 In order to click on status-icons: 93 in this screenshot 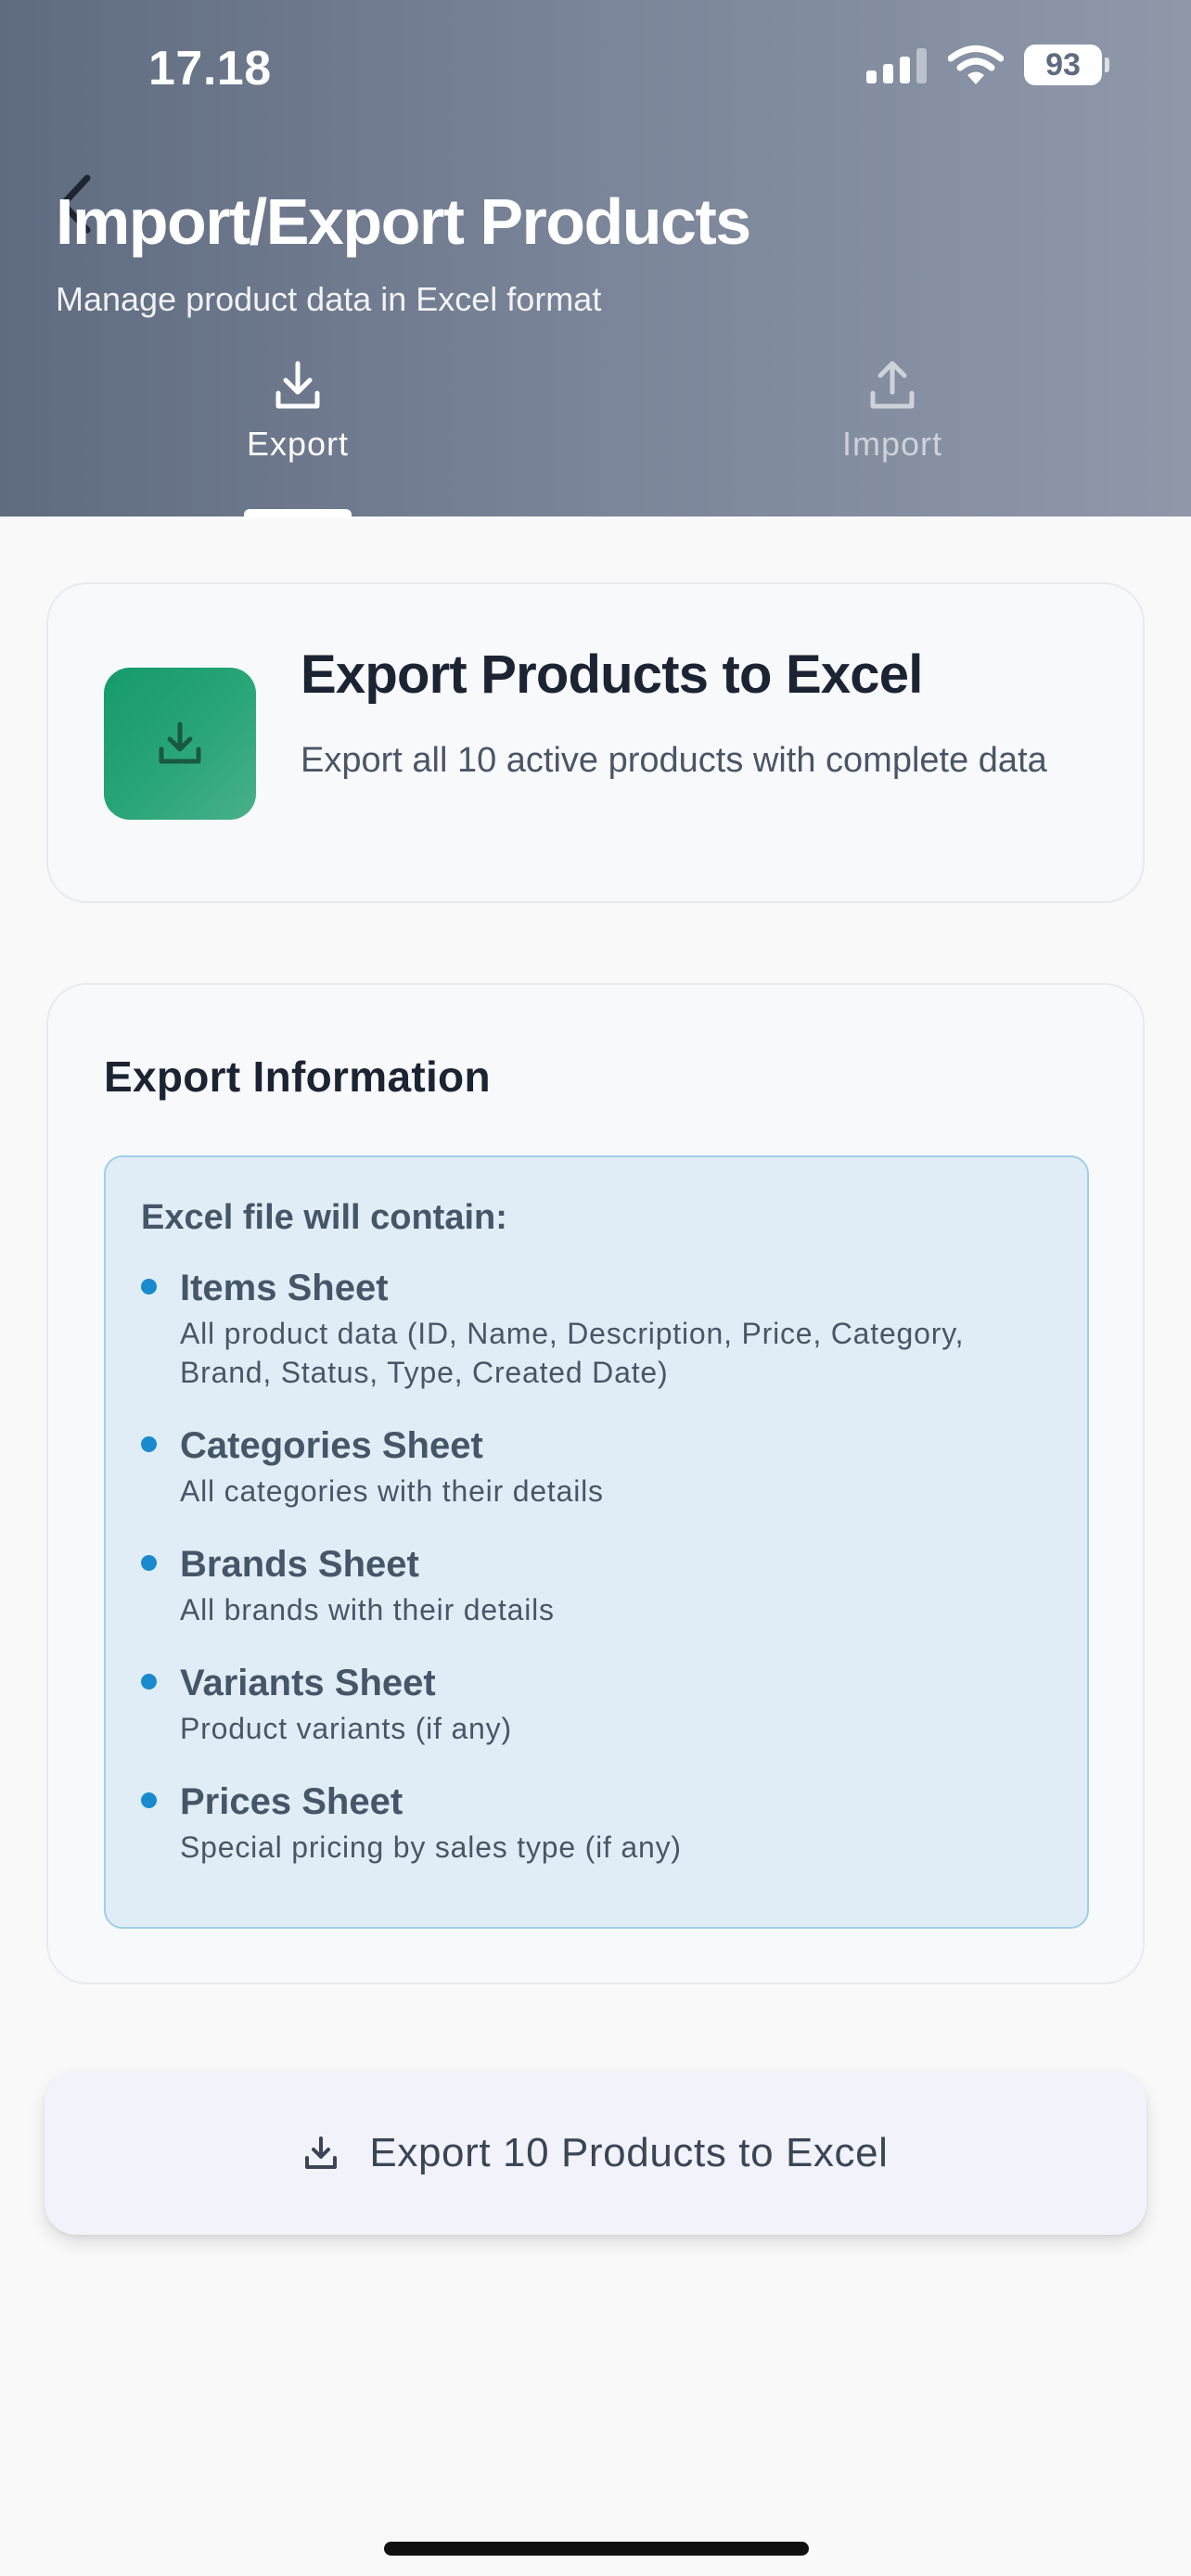, I will do `click(988, 65)`.